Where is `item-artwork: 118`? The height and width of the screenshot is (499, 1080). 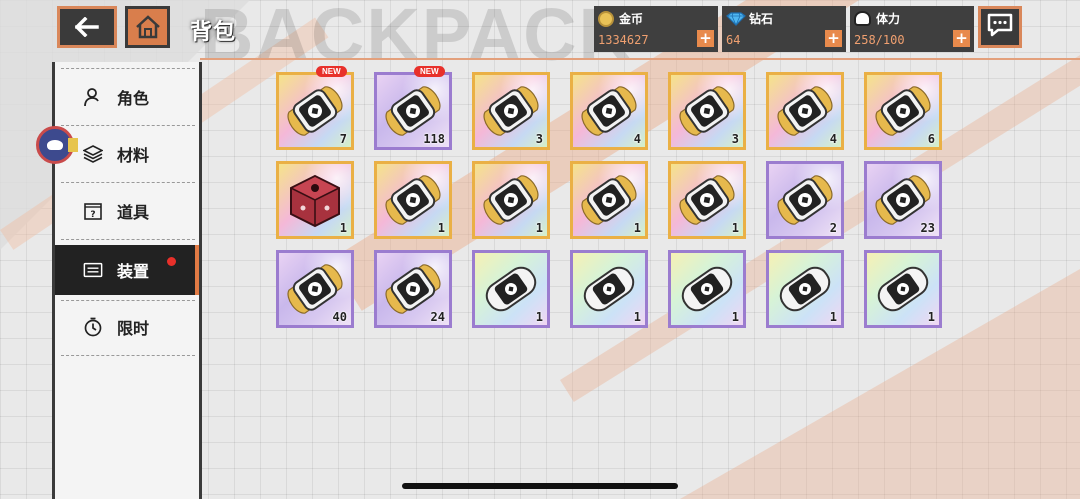 item-artwork: 118 is located at coordinates (413, 111).